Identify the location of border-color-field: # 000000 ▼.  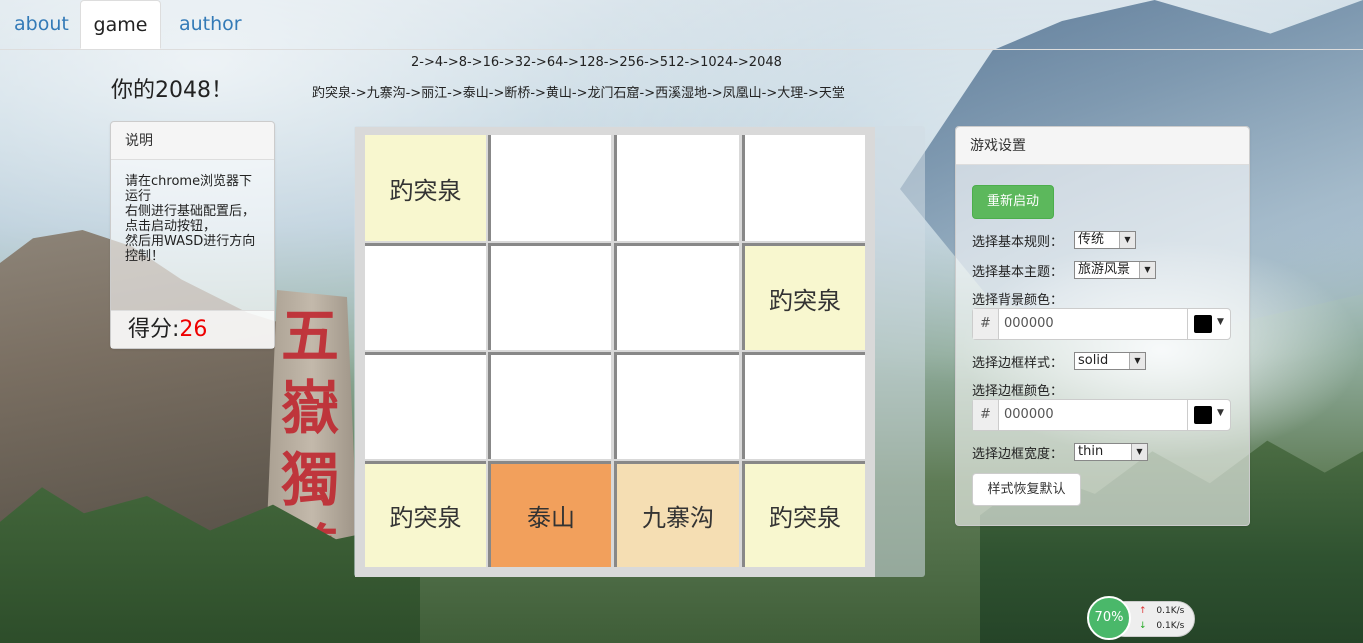
(1101, 415).